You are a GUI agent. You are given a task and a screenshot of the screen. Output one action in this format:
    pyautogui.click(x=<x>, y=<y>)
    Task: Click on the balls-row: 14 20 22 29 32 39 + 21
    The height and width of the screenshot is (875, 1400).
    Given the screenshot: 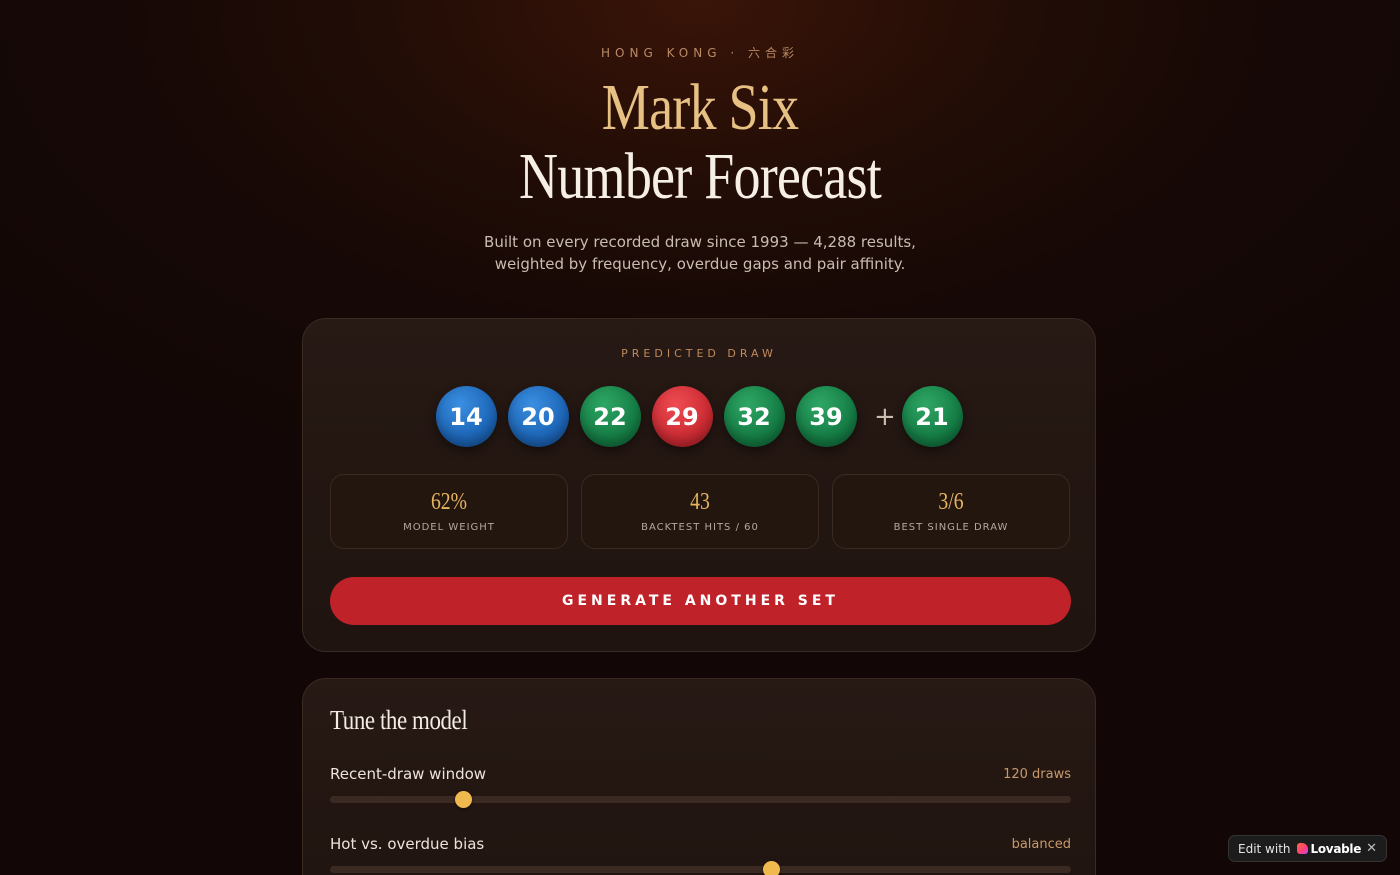 What is the action you would take?
    pyautogui.click(x=699, y=416)
    